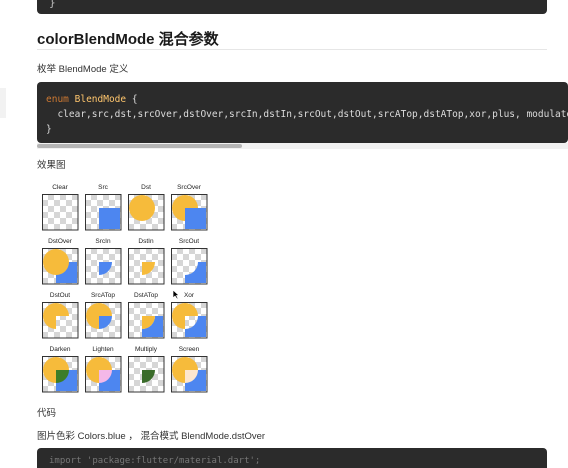  I want to click on code-block-top: }, so click(292, 7).